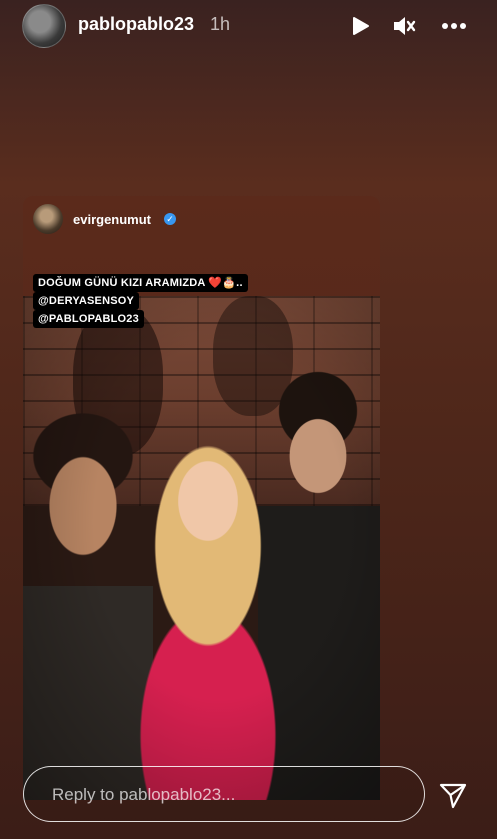 The image size is (497, 839). Describe the element at coordinates (170, 219) in the screenshot. I see `verified-badge-icon: ✓` at that location.